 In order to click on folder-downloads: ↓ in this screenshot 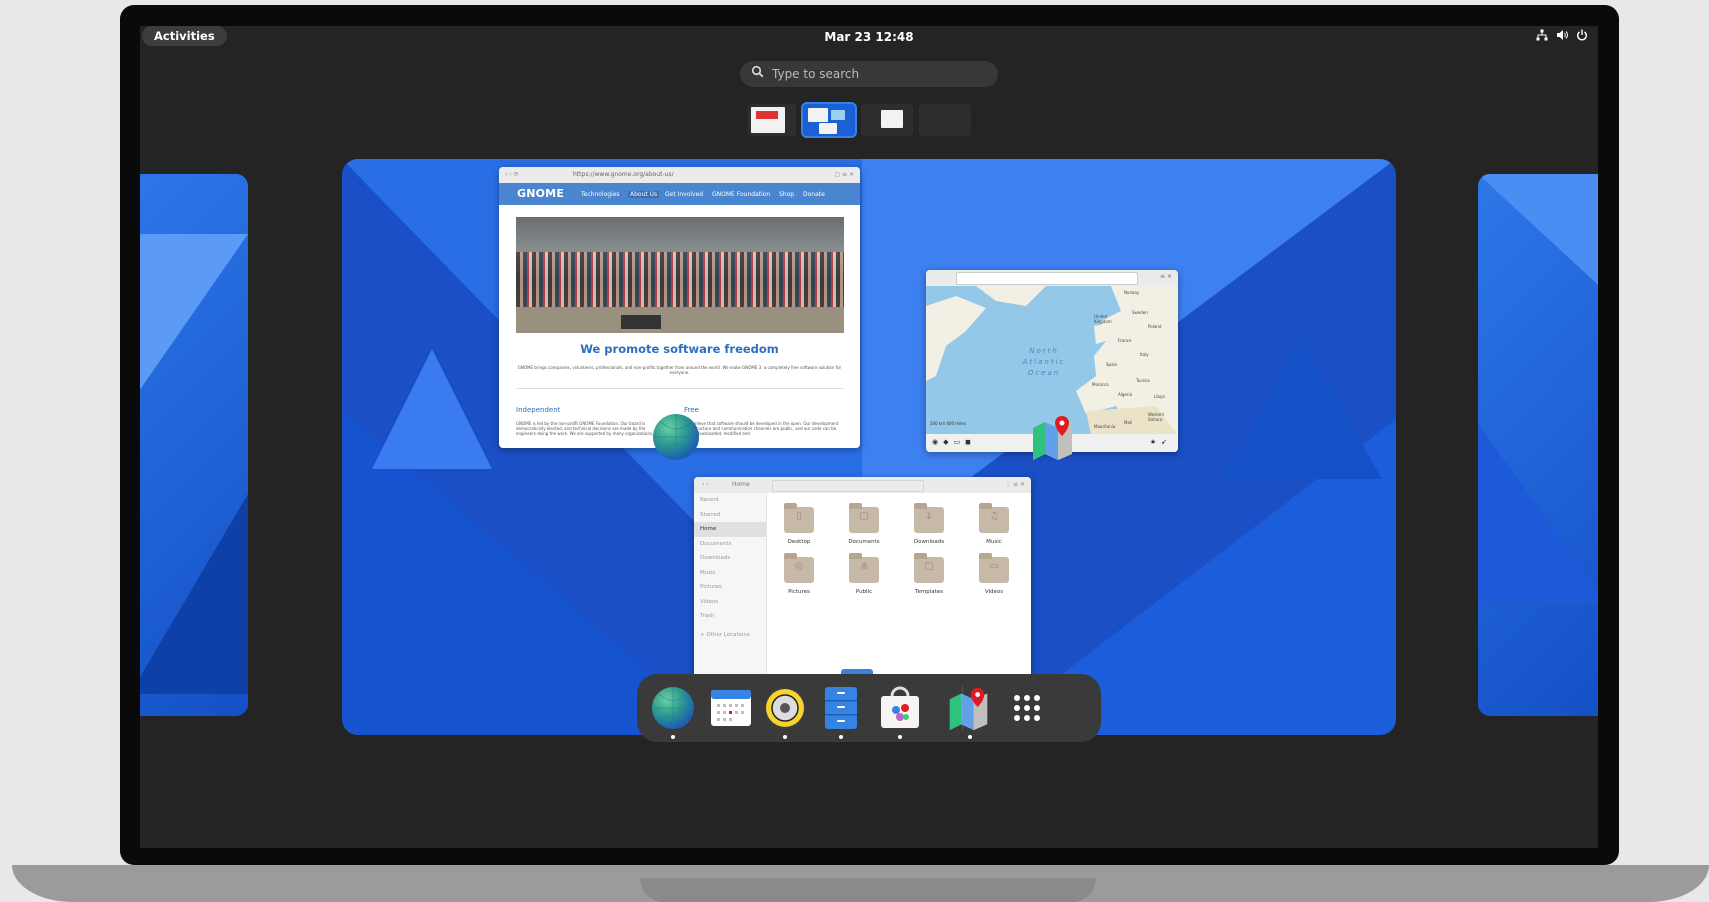, I will do `click(929, 518)`.